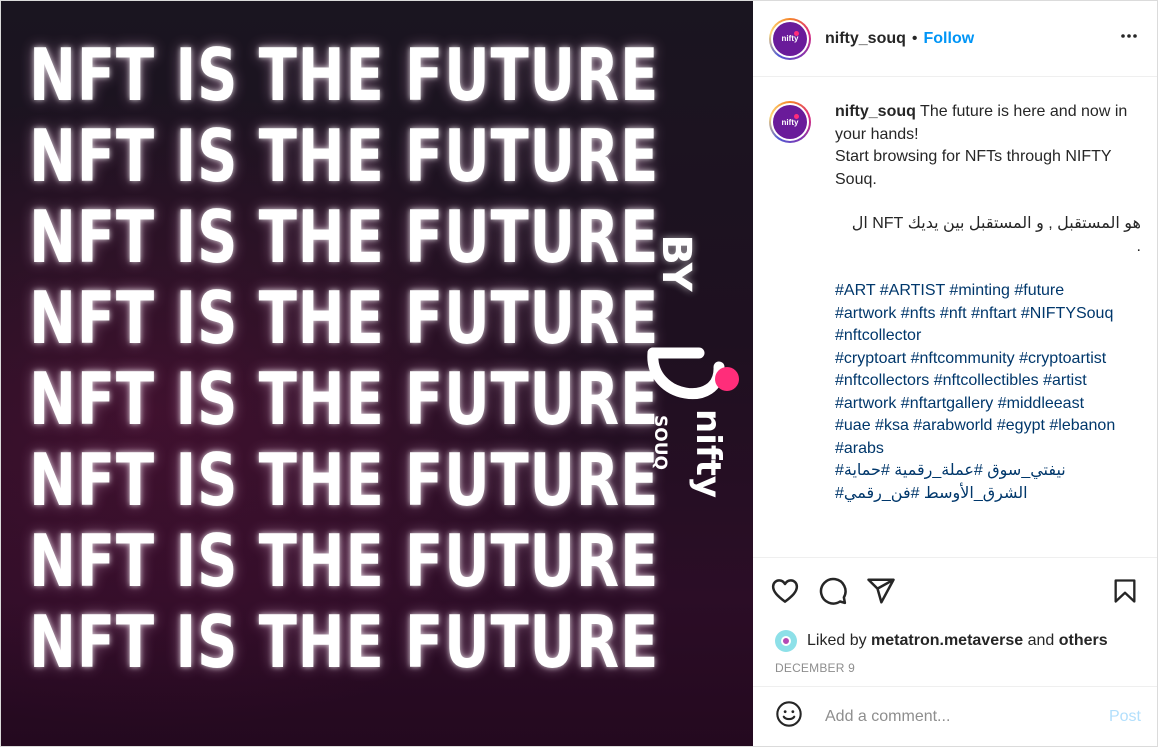 The width and height of the screenshot is (1158, 747). Describe the element at coordinates (966, 716) in the screenshot. I see `comment-input` at that location.